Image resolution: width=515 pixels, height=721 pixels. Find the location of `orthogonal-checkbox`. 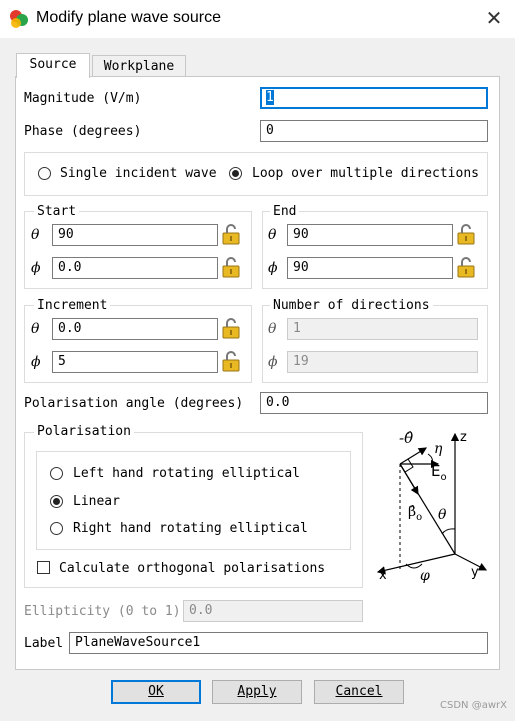

orthogonal-checkbox is located at coordinates (43, 567).